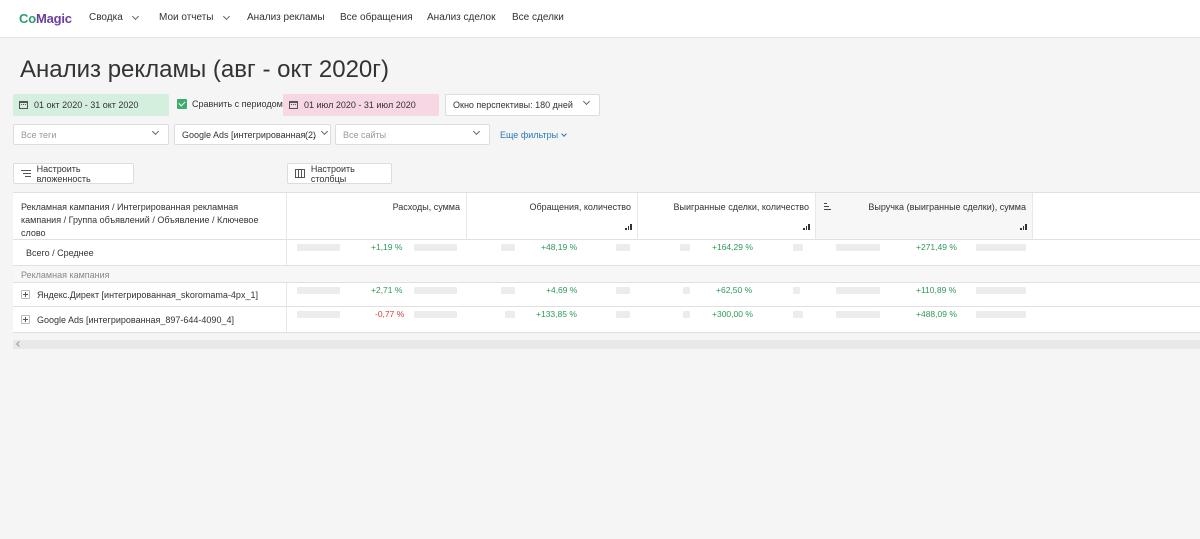 The image size is (1200, 539). I want to click on header-expenses: Расходы, сумма, so click(377, 216).